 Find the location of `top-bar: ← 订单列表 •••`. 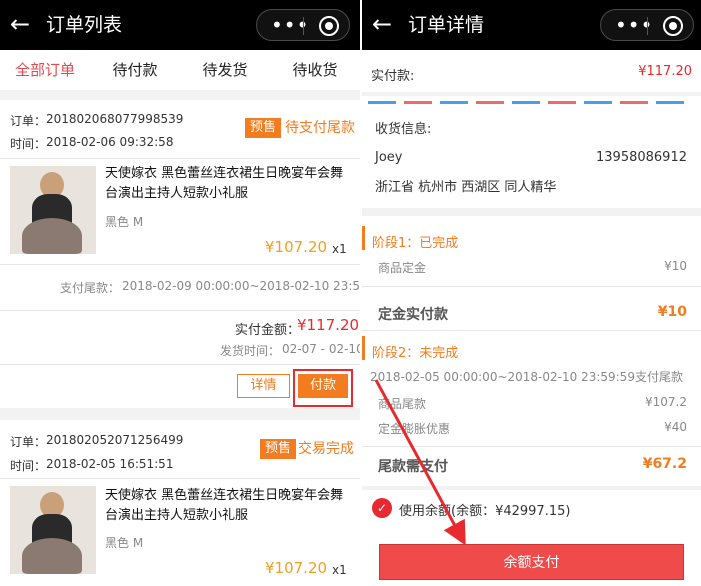

top-bar: ← 订单列表 ••• is located at coordinates (180, 25).